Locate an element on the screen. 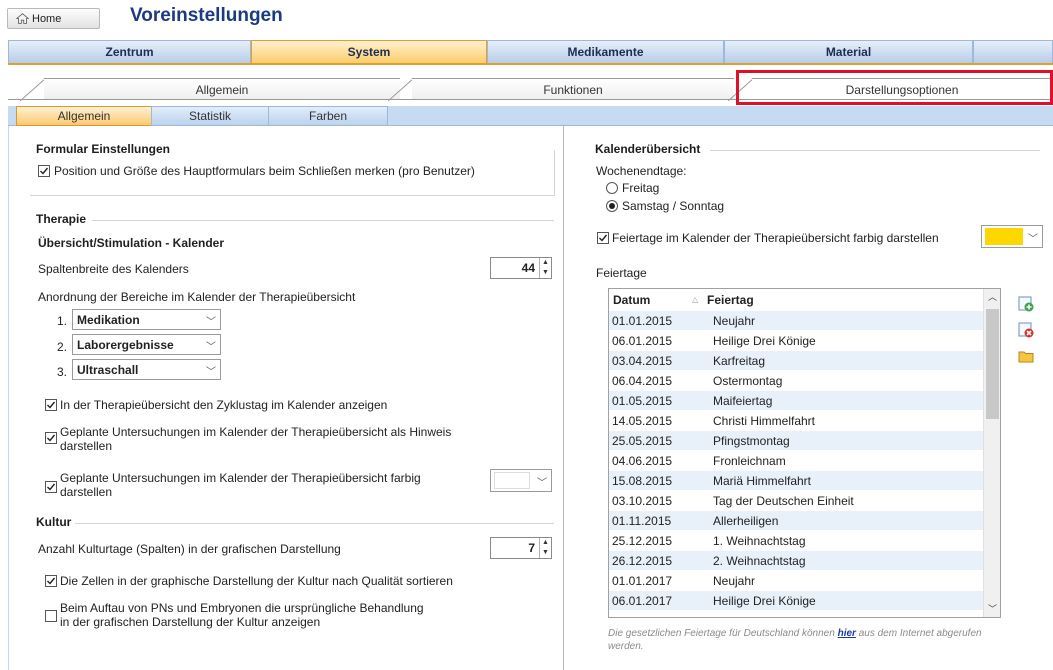 This screenshot has width=1053, height=670. subtab-darstellungsoptionen: Darstellungsoptionen is located at coordinates (902, 89).